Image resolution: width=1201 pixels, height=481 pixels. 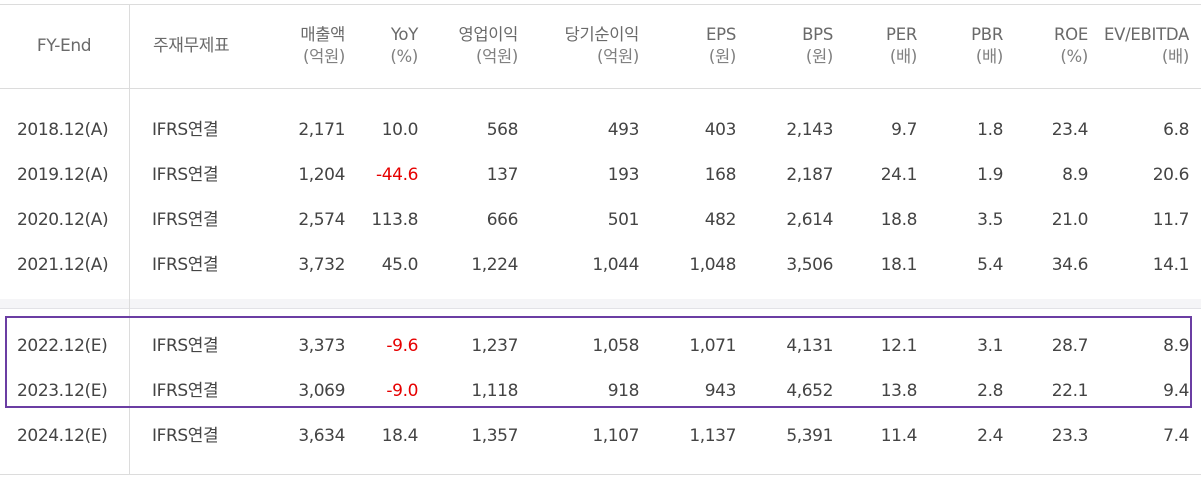 What do you see at coordinates (899, 265) in the screenshot?
I see `cell-per: 18.1` at bounding box center [899, 265].